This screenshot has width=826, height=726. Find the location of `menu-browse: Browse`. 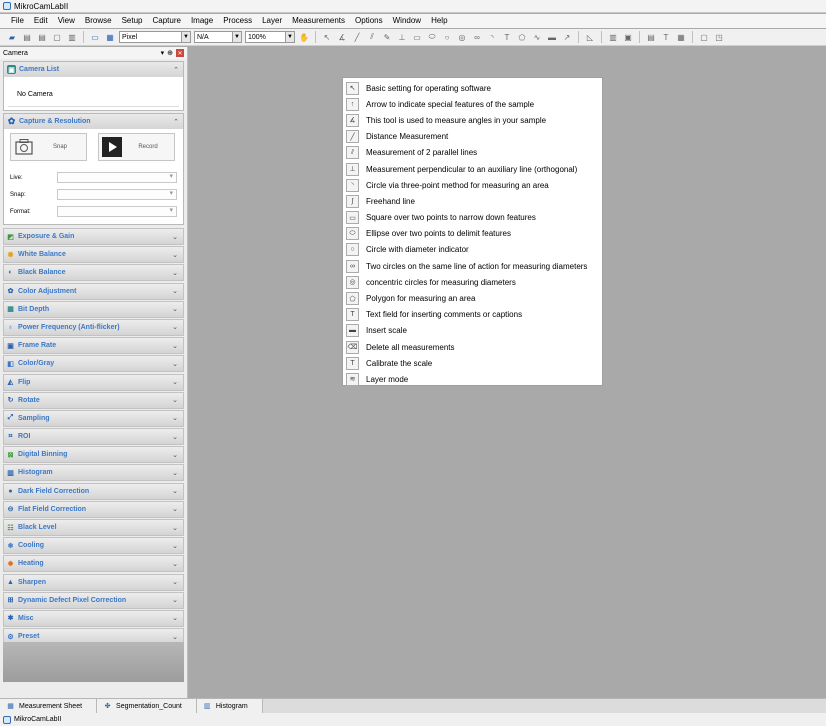

menu-browse: Browse is located at coordinates (98, 21).